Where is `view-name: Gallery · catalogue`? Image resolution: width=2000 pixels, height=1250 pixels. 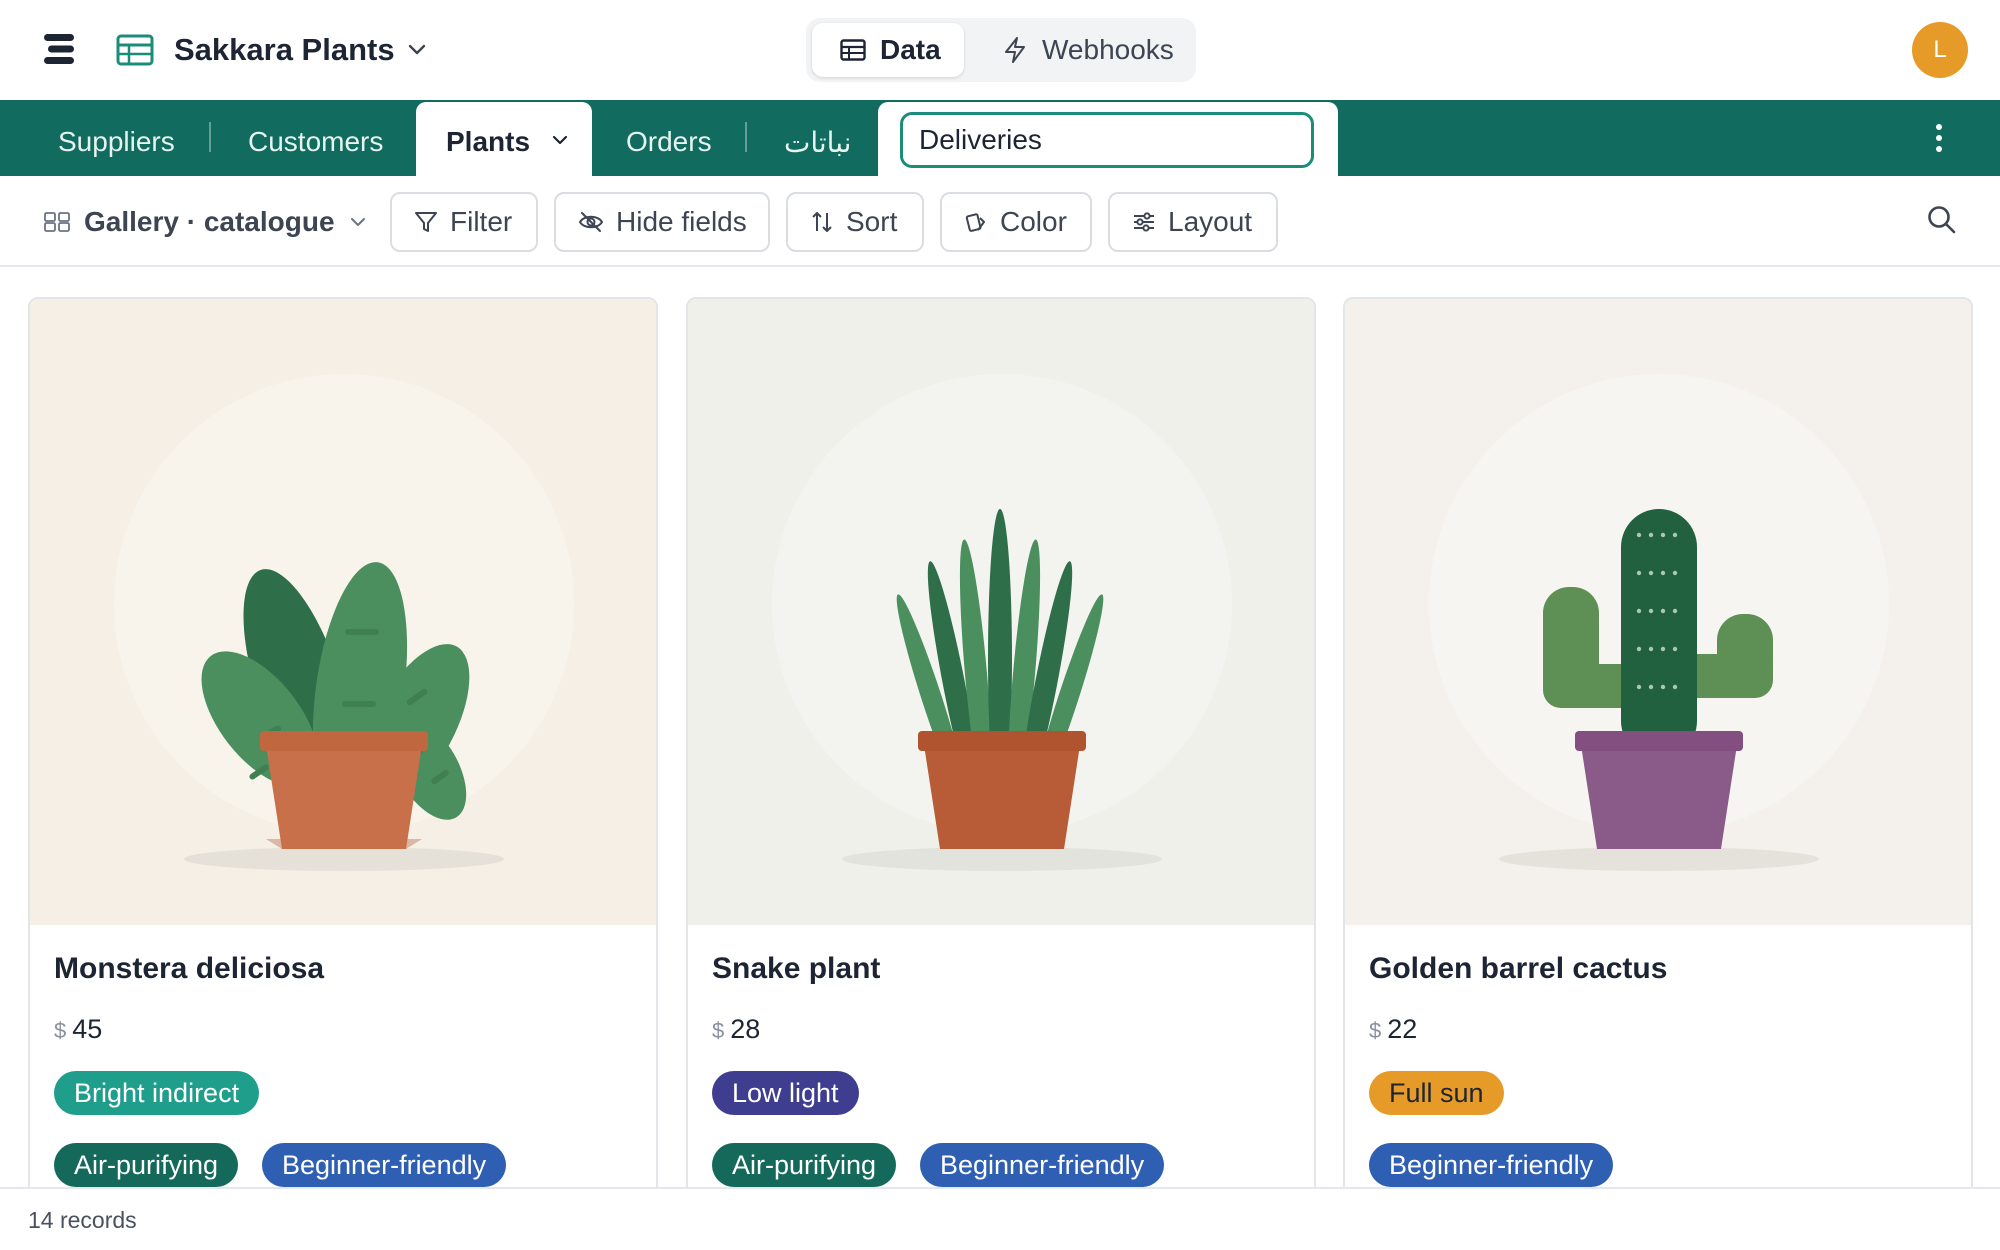 view-name: Gallery · catalogue is located at coordinates (209, 221).